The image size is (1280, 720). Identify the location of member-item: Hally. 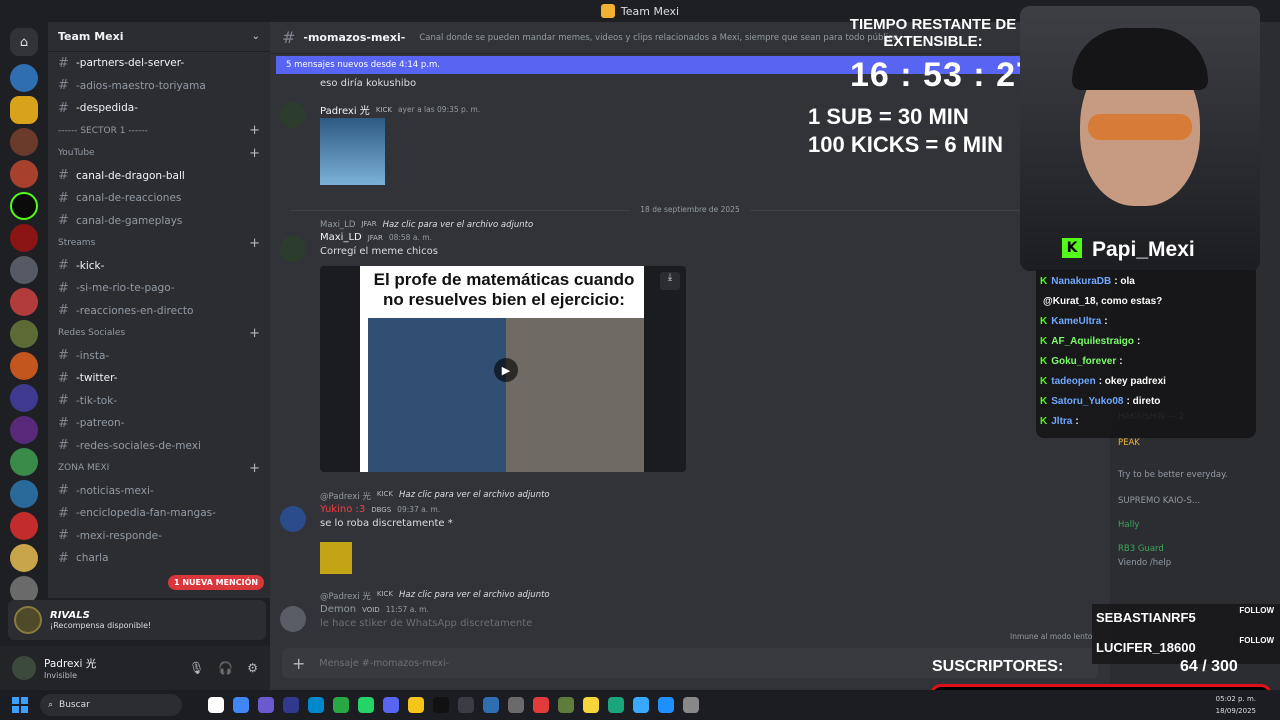
(1128, 525).